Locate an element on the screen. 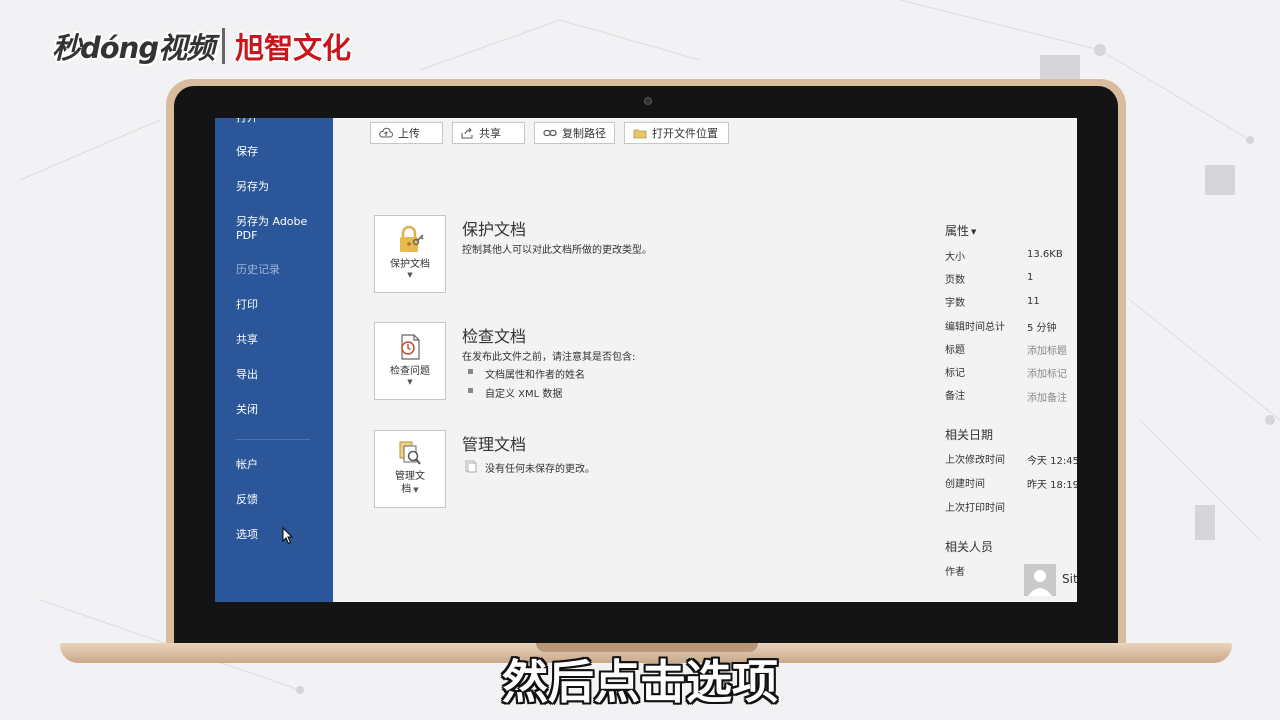  prop-key-title: 标题 is located at coordinates (955, 350).